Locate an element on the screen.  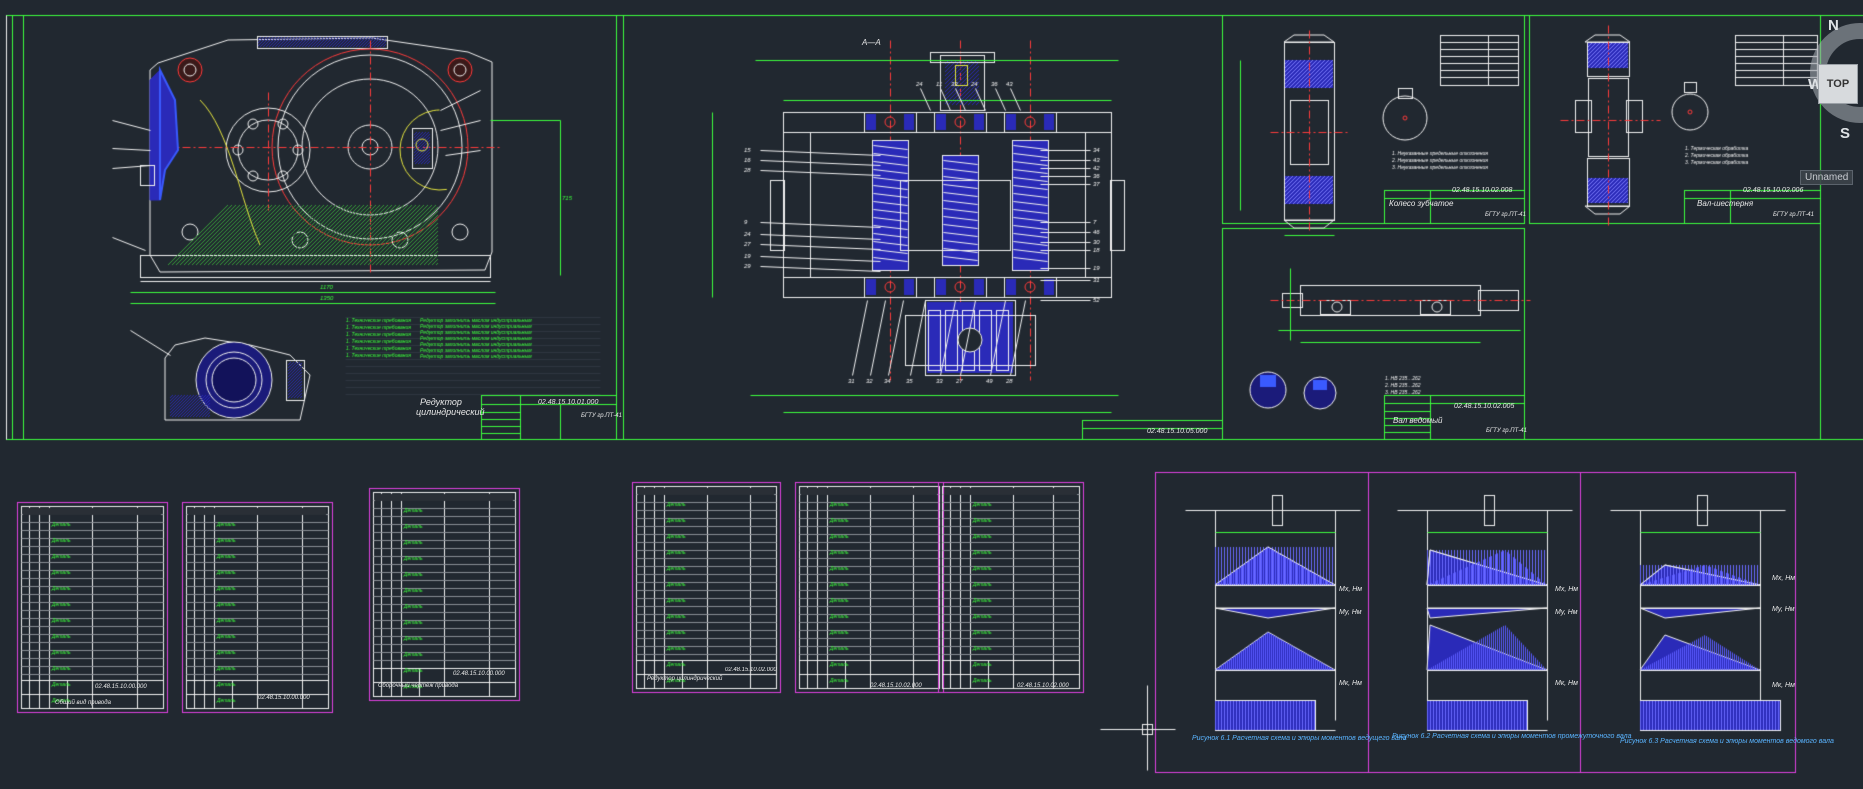
shaft-title: Вал ведомый is located at coordinates (1418, 420).